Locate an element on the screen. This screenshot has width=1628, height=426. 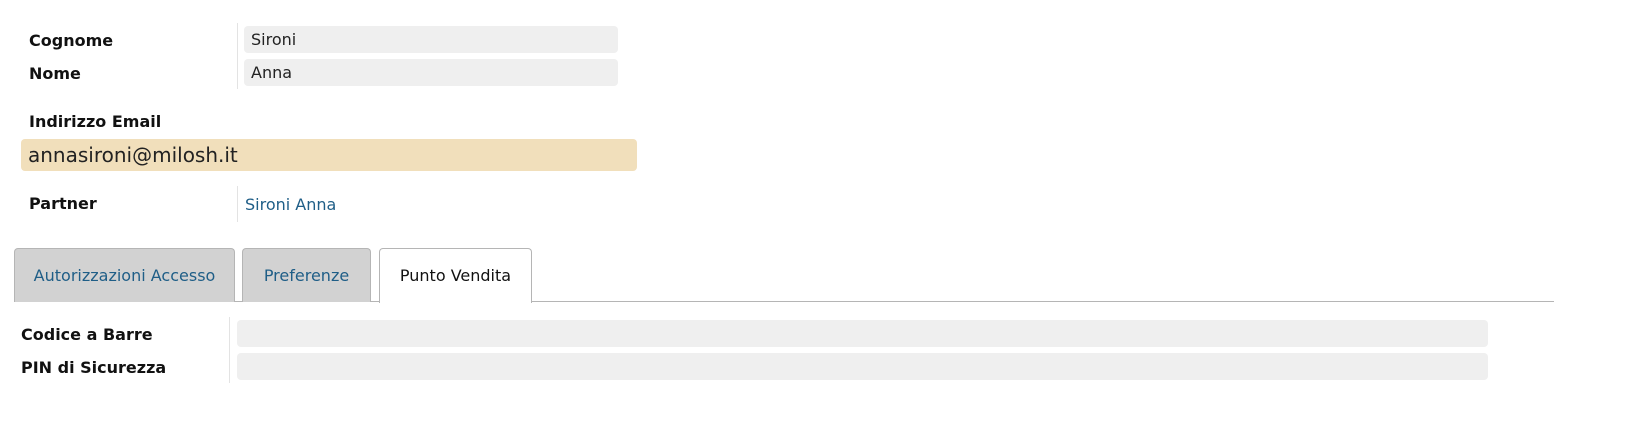
name-block-separator is located at coordinates (237, 56).